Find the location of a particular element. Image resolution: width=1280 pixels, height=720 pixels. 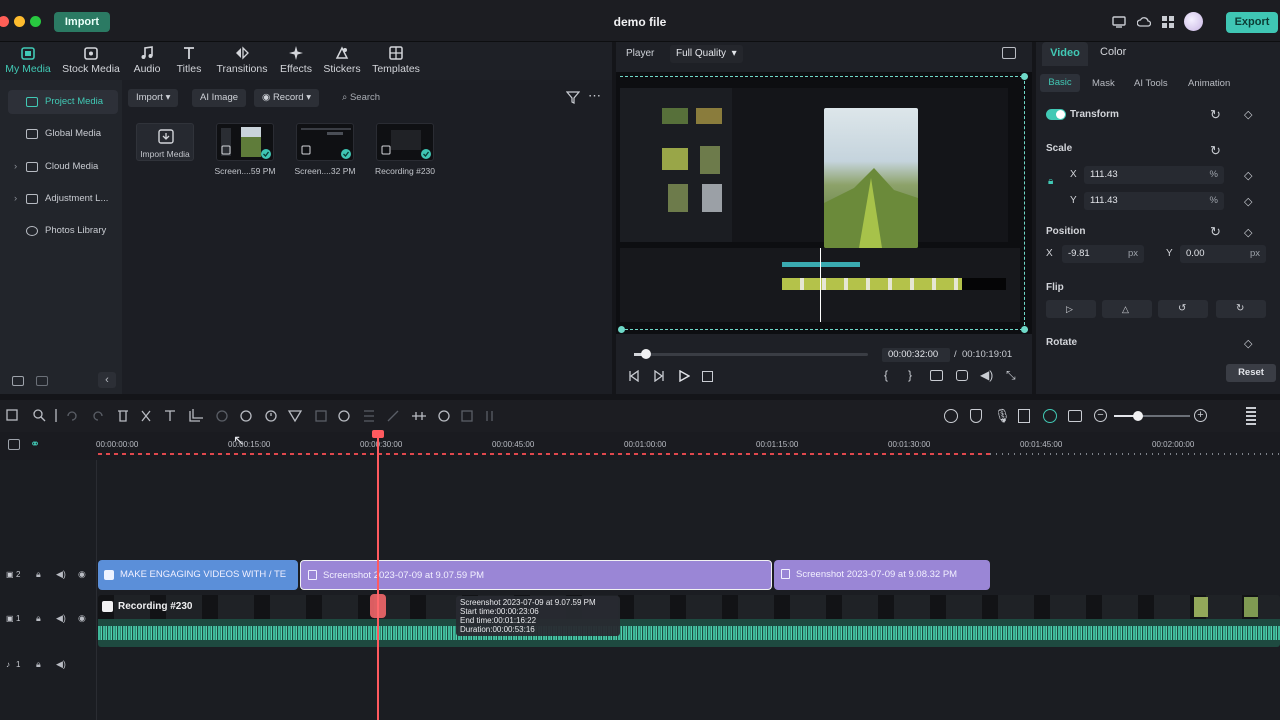

tab-stickers: Stickers is located at coordinates (342, 62).